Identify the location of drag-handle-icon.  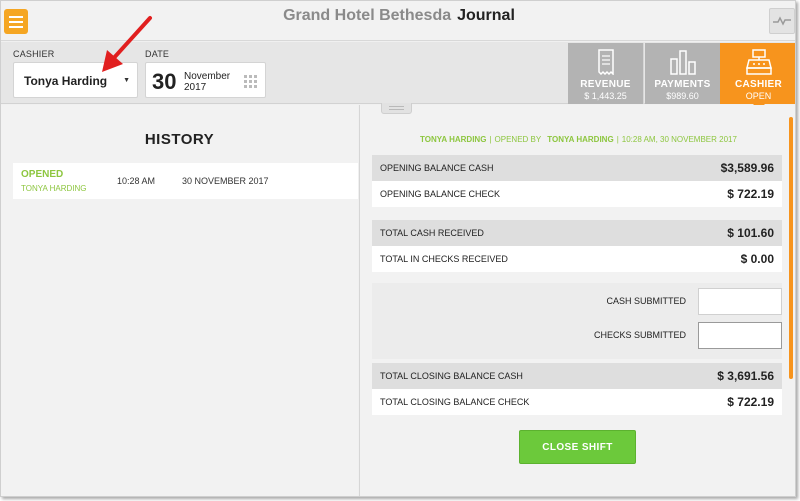
(396, 108).